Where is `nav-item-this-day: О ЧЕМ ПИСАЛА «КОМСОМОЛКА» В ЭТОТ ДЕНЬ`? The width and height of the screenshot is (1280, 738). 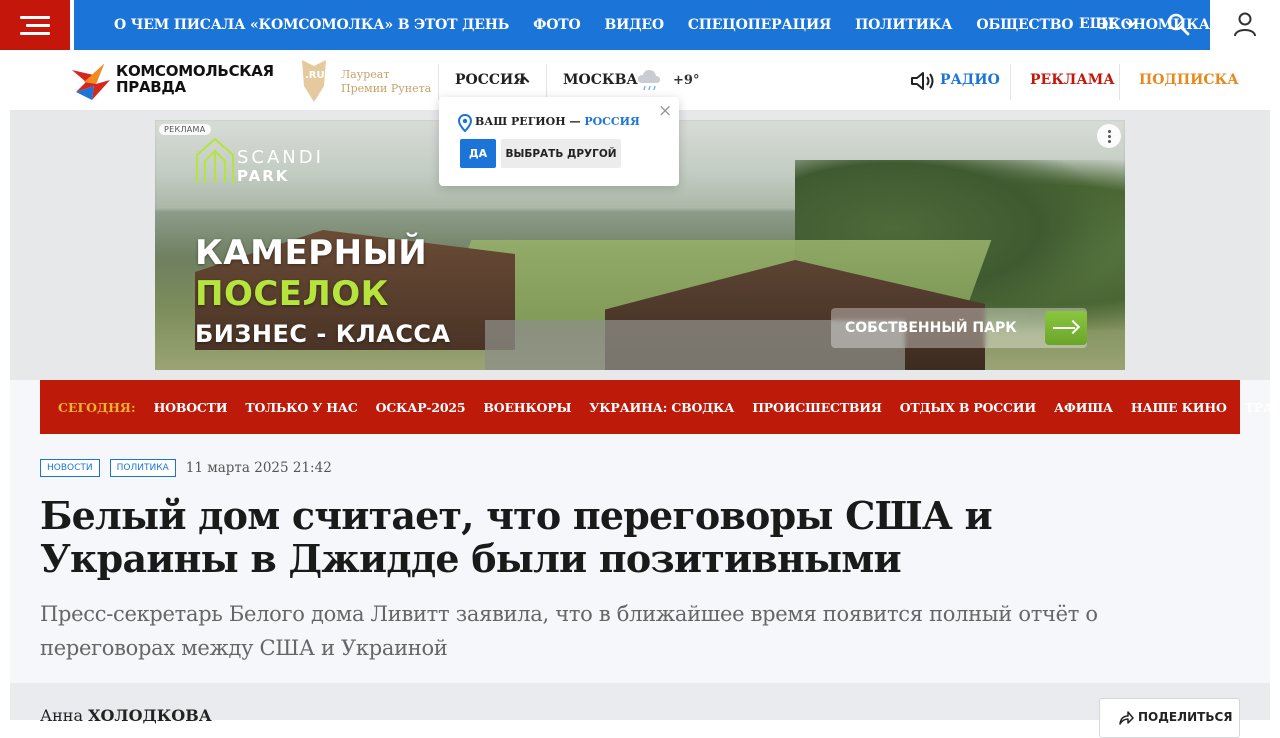
nav-item-this-day: О ЧЕМ ПИСАЛА «КОМСОМОЛКА» В ЭТОТ ДЕНЬ is located at coordinates (311, 25).